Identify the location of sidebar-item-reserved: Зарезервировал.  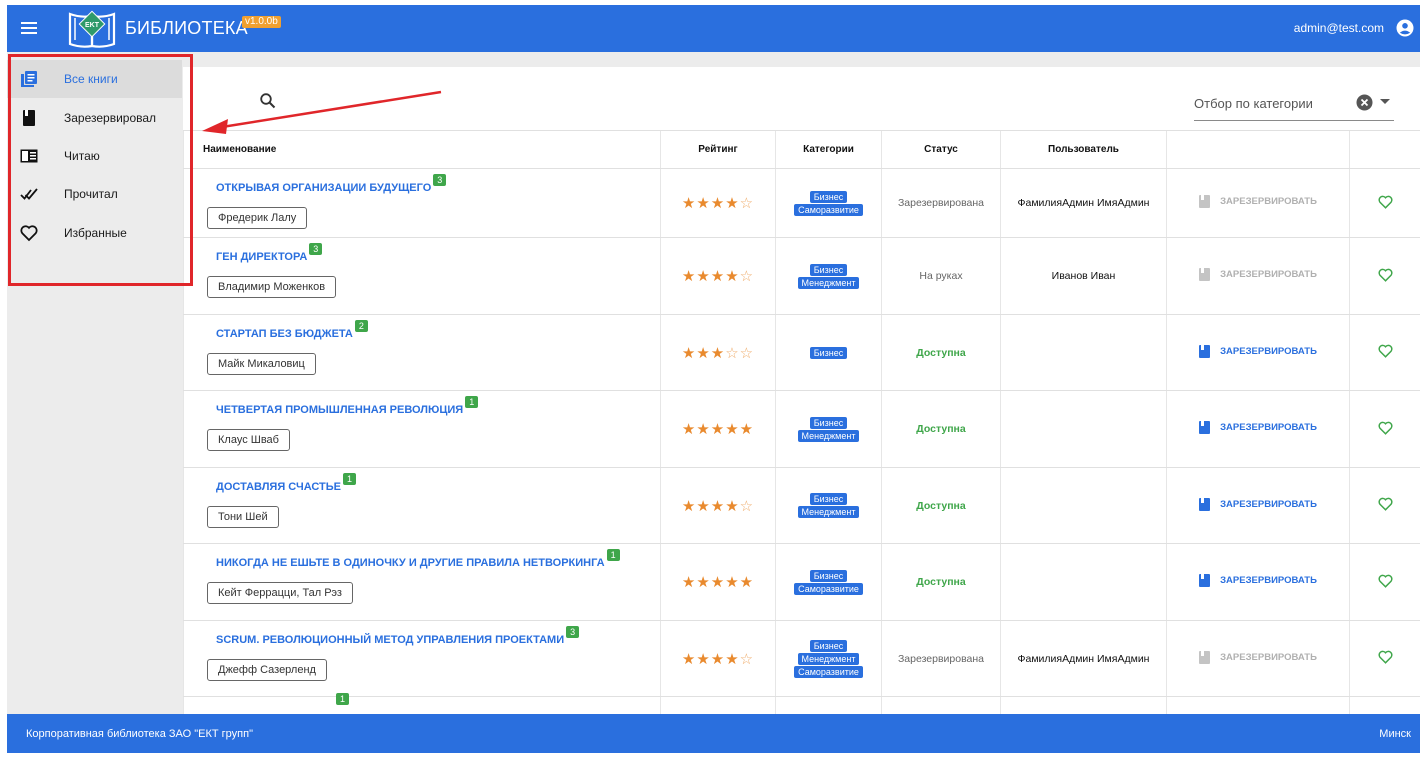
(94, 118).